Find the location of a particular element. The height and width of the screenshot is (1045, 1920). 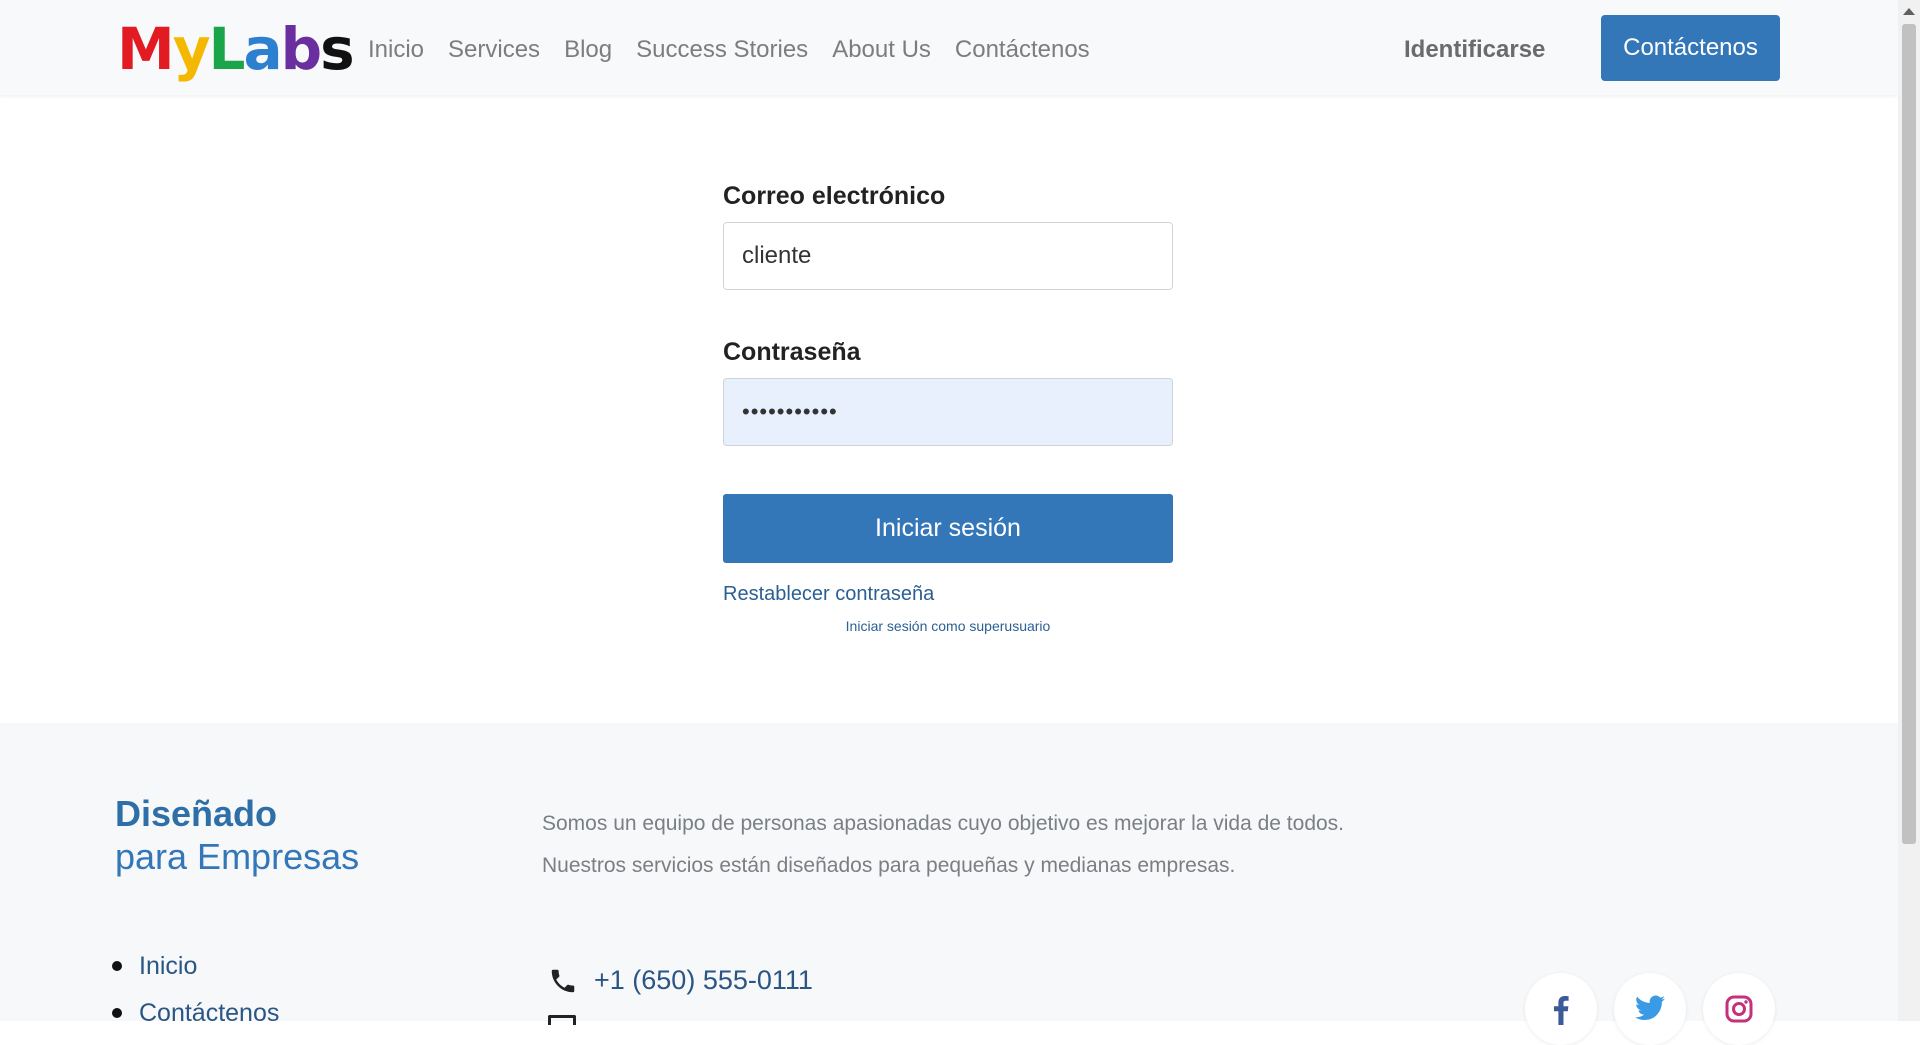

logo-letter: s is located at coordinates (337, 49).